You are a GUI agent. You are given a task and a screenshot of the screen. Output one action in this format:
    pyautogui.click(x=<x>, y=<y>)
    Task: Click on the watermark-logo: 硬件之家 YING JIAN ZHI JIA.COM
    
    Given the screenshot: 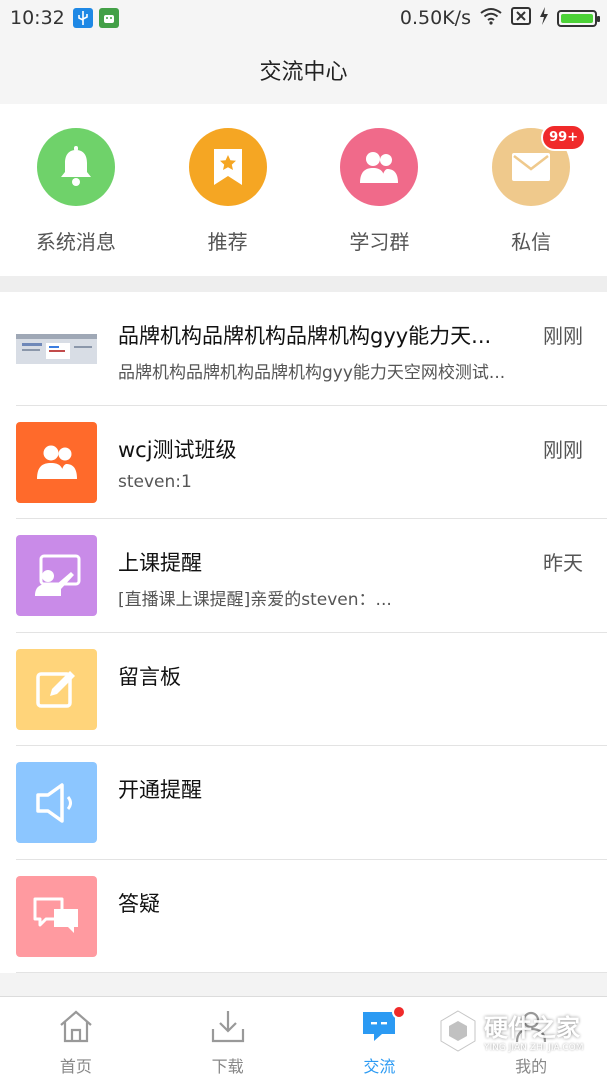 What is the action you would take?
    pyautogui.click(x=511, y=1030)
    